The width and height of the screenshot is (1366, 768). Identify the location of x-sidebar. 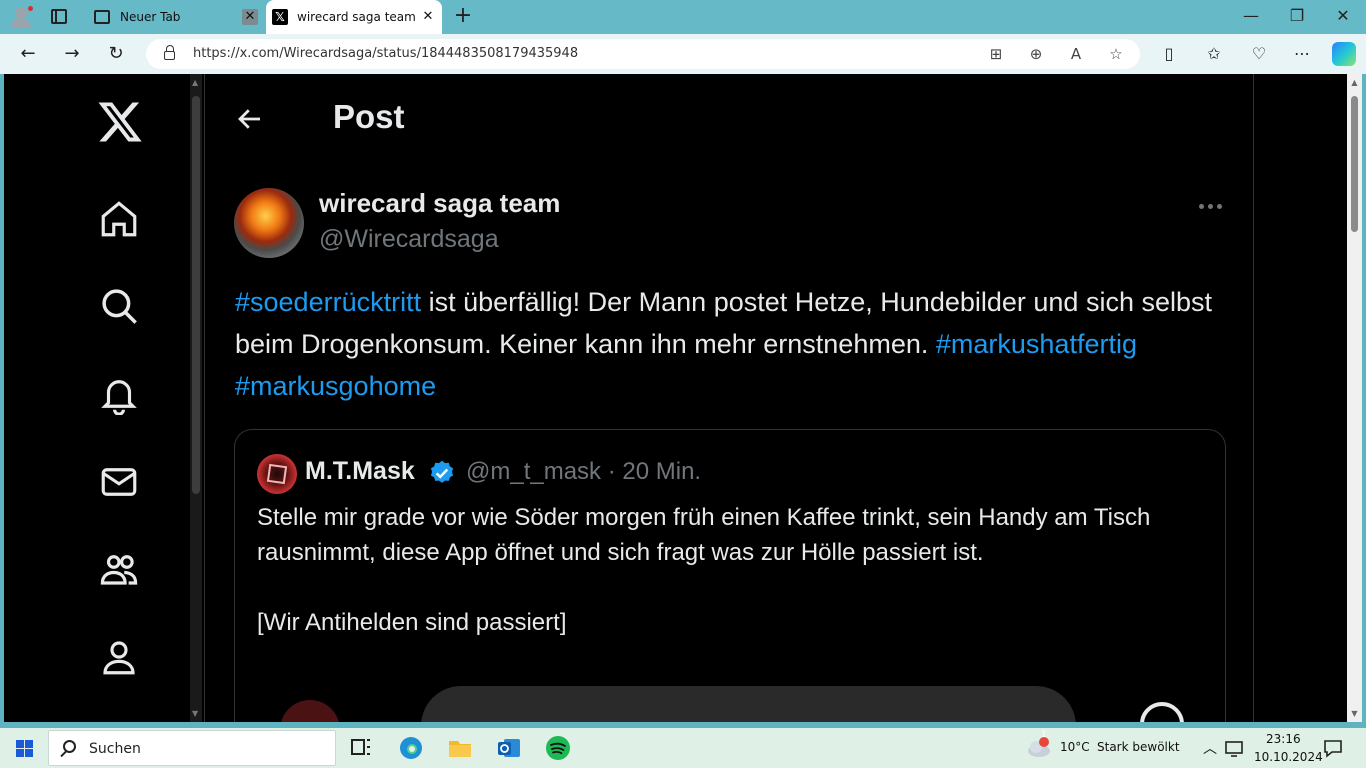
(97, 398).